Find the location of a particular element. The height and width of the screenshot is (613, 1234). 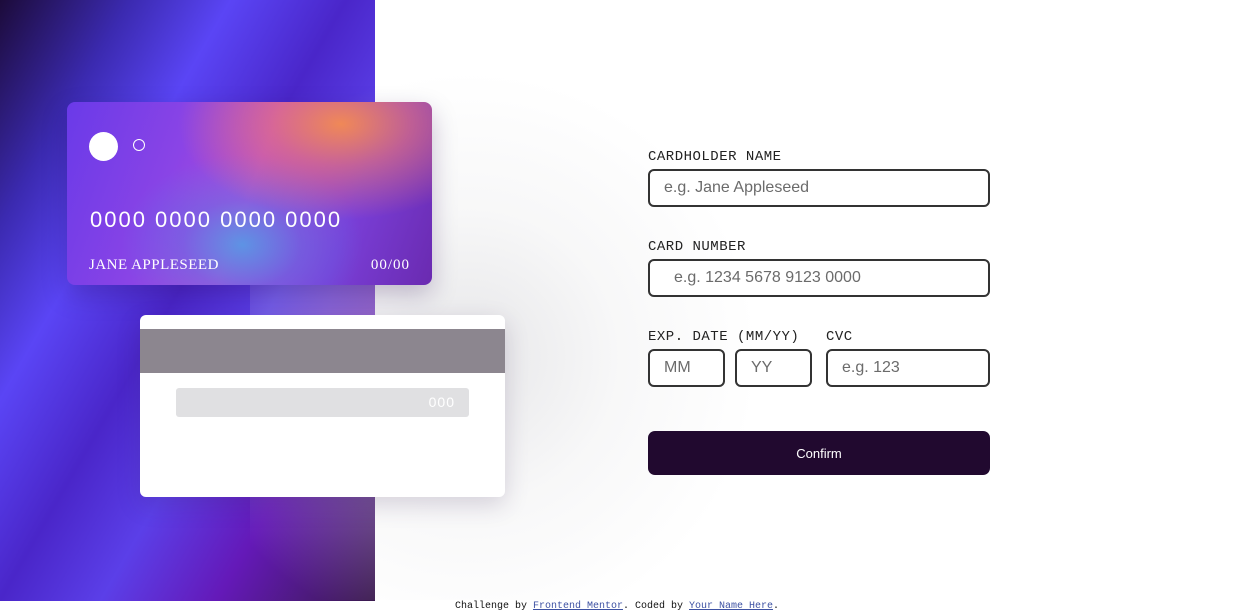

cvc-label: CVC is located at coordinates (839, 337).